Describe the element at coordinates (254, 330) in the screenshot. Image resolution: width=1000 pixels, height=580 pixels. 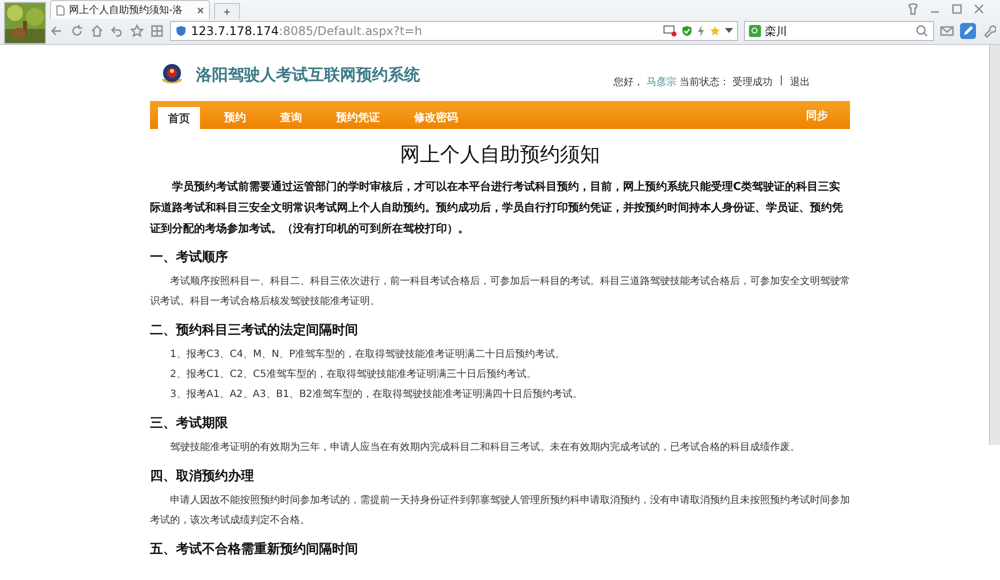
I see `section-heading: 二、预约科目三考试的法定间隔时间` at that location.